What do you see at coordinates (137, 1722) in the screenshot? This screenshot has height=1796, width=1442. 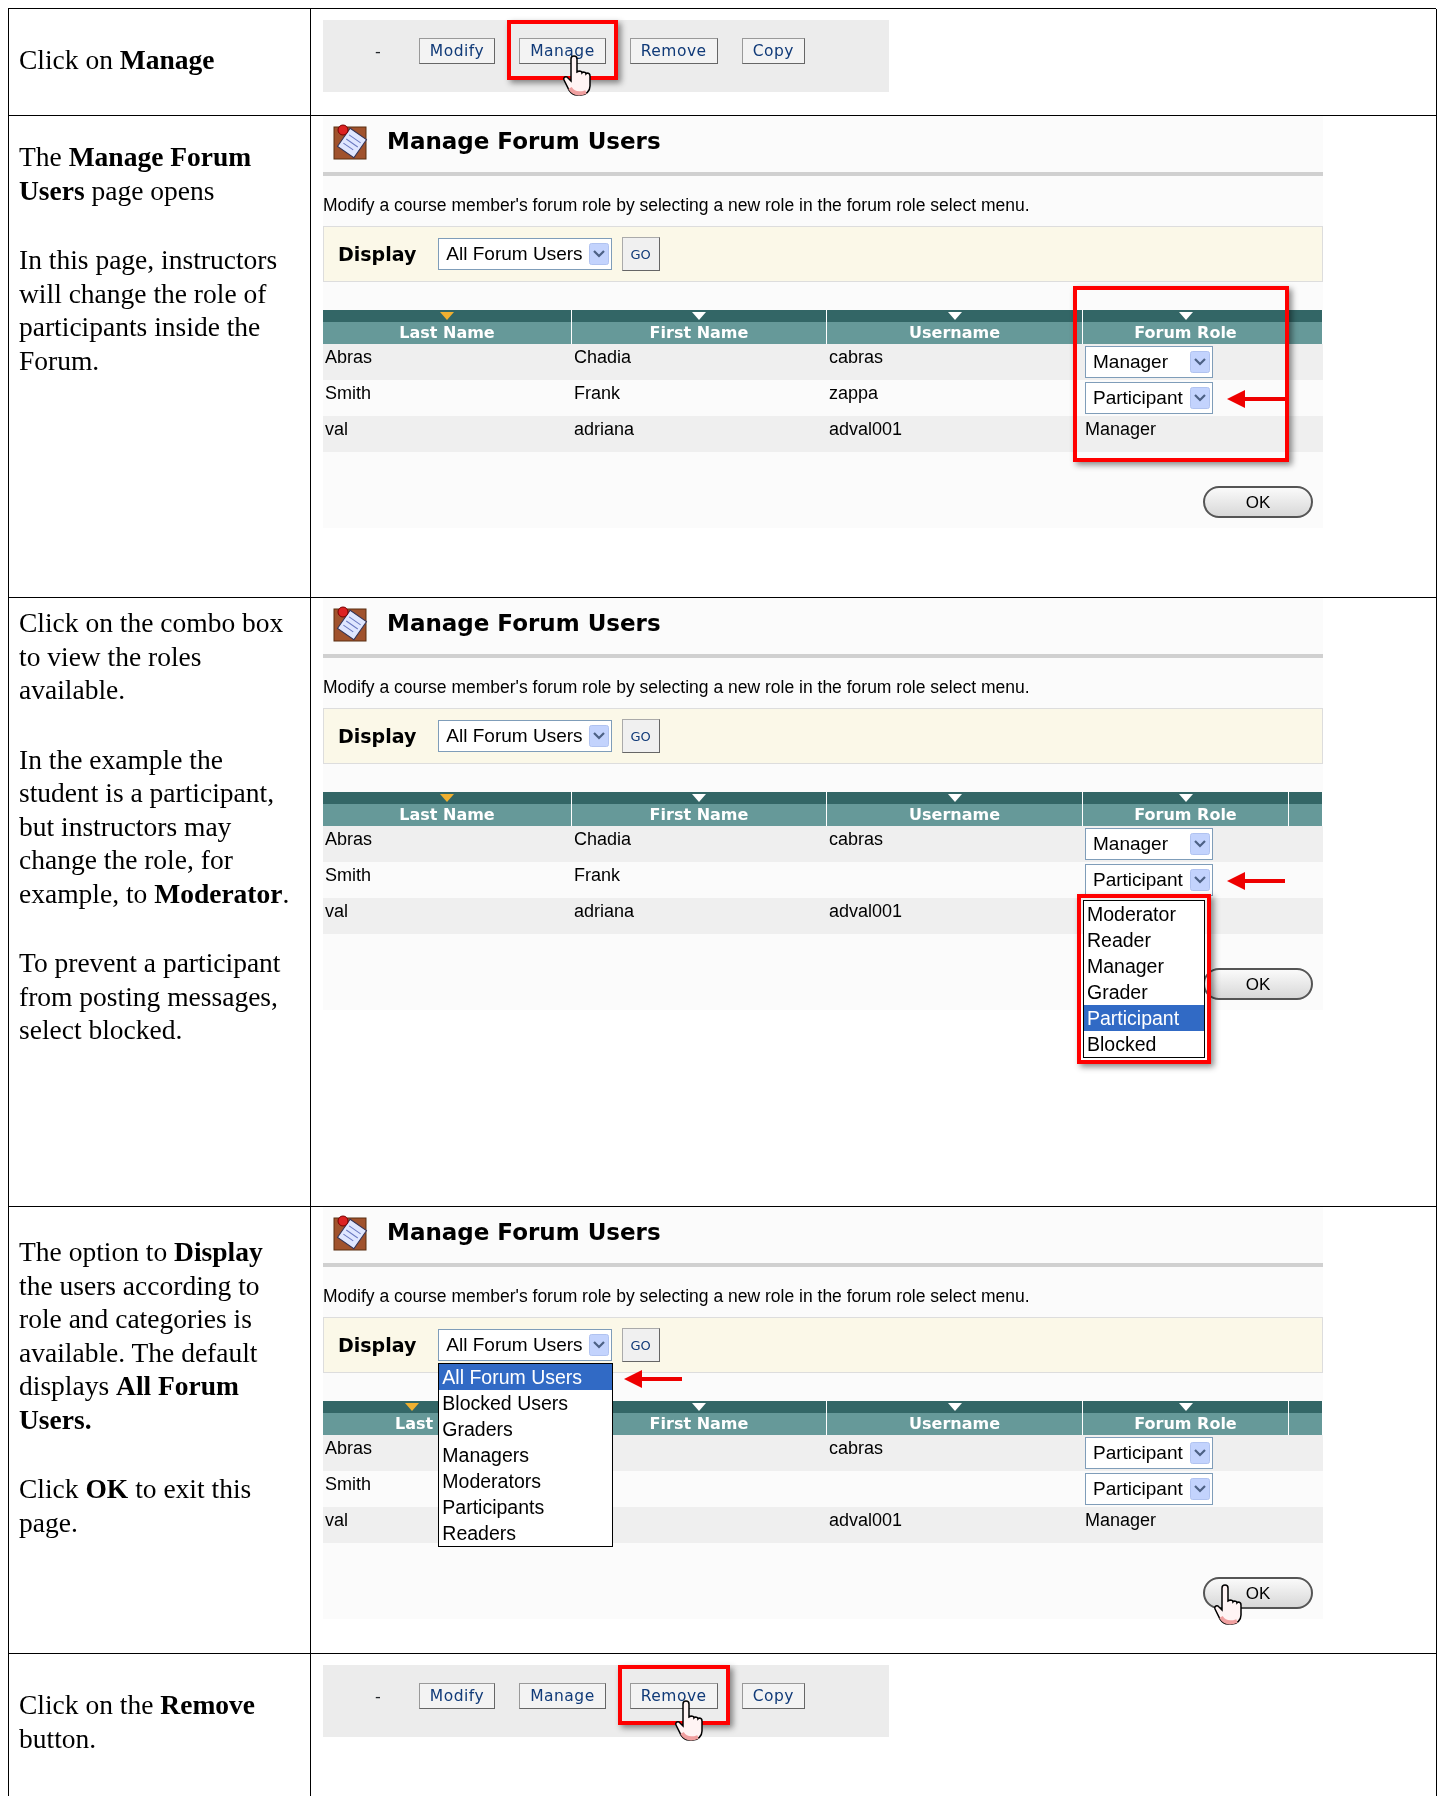 I see `instruction-text: Click on the Remove button.` at bounding box center [137, 1722].